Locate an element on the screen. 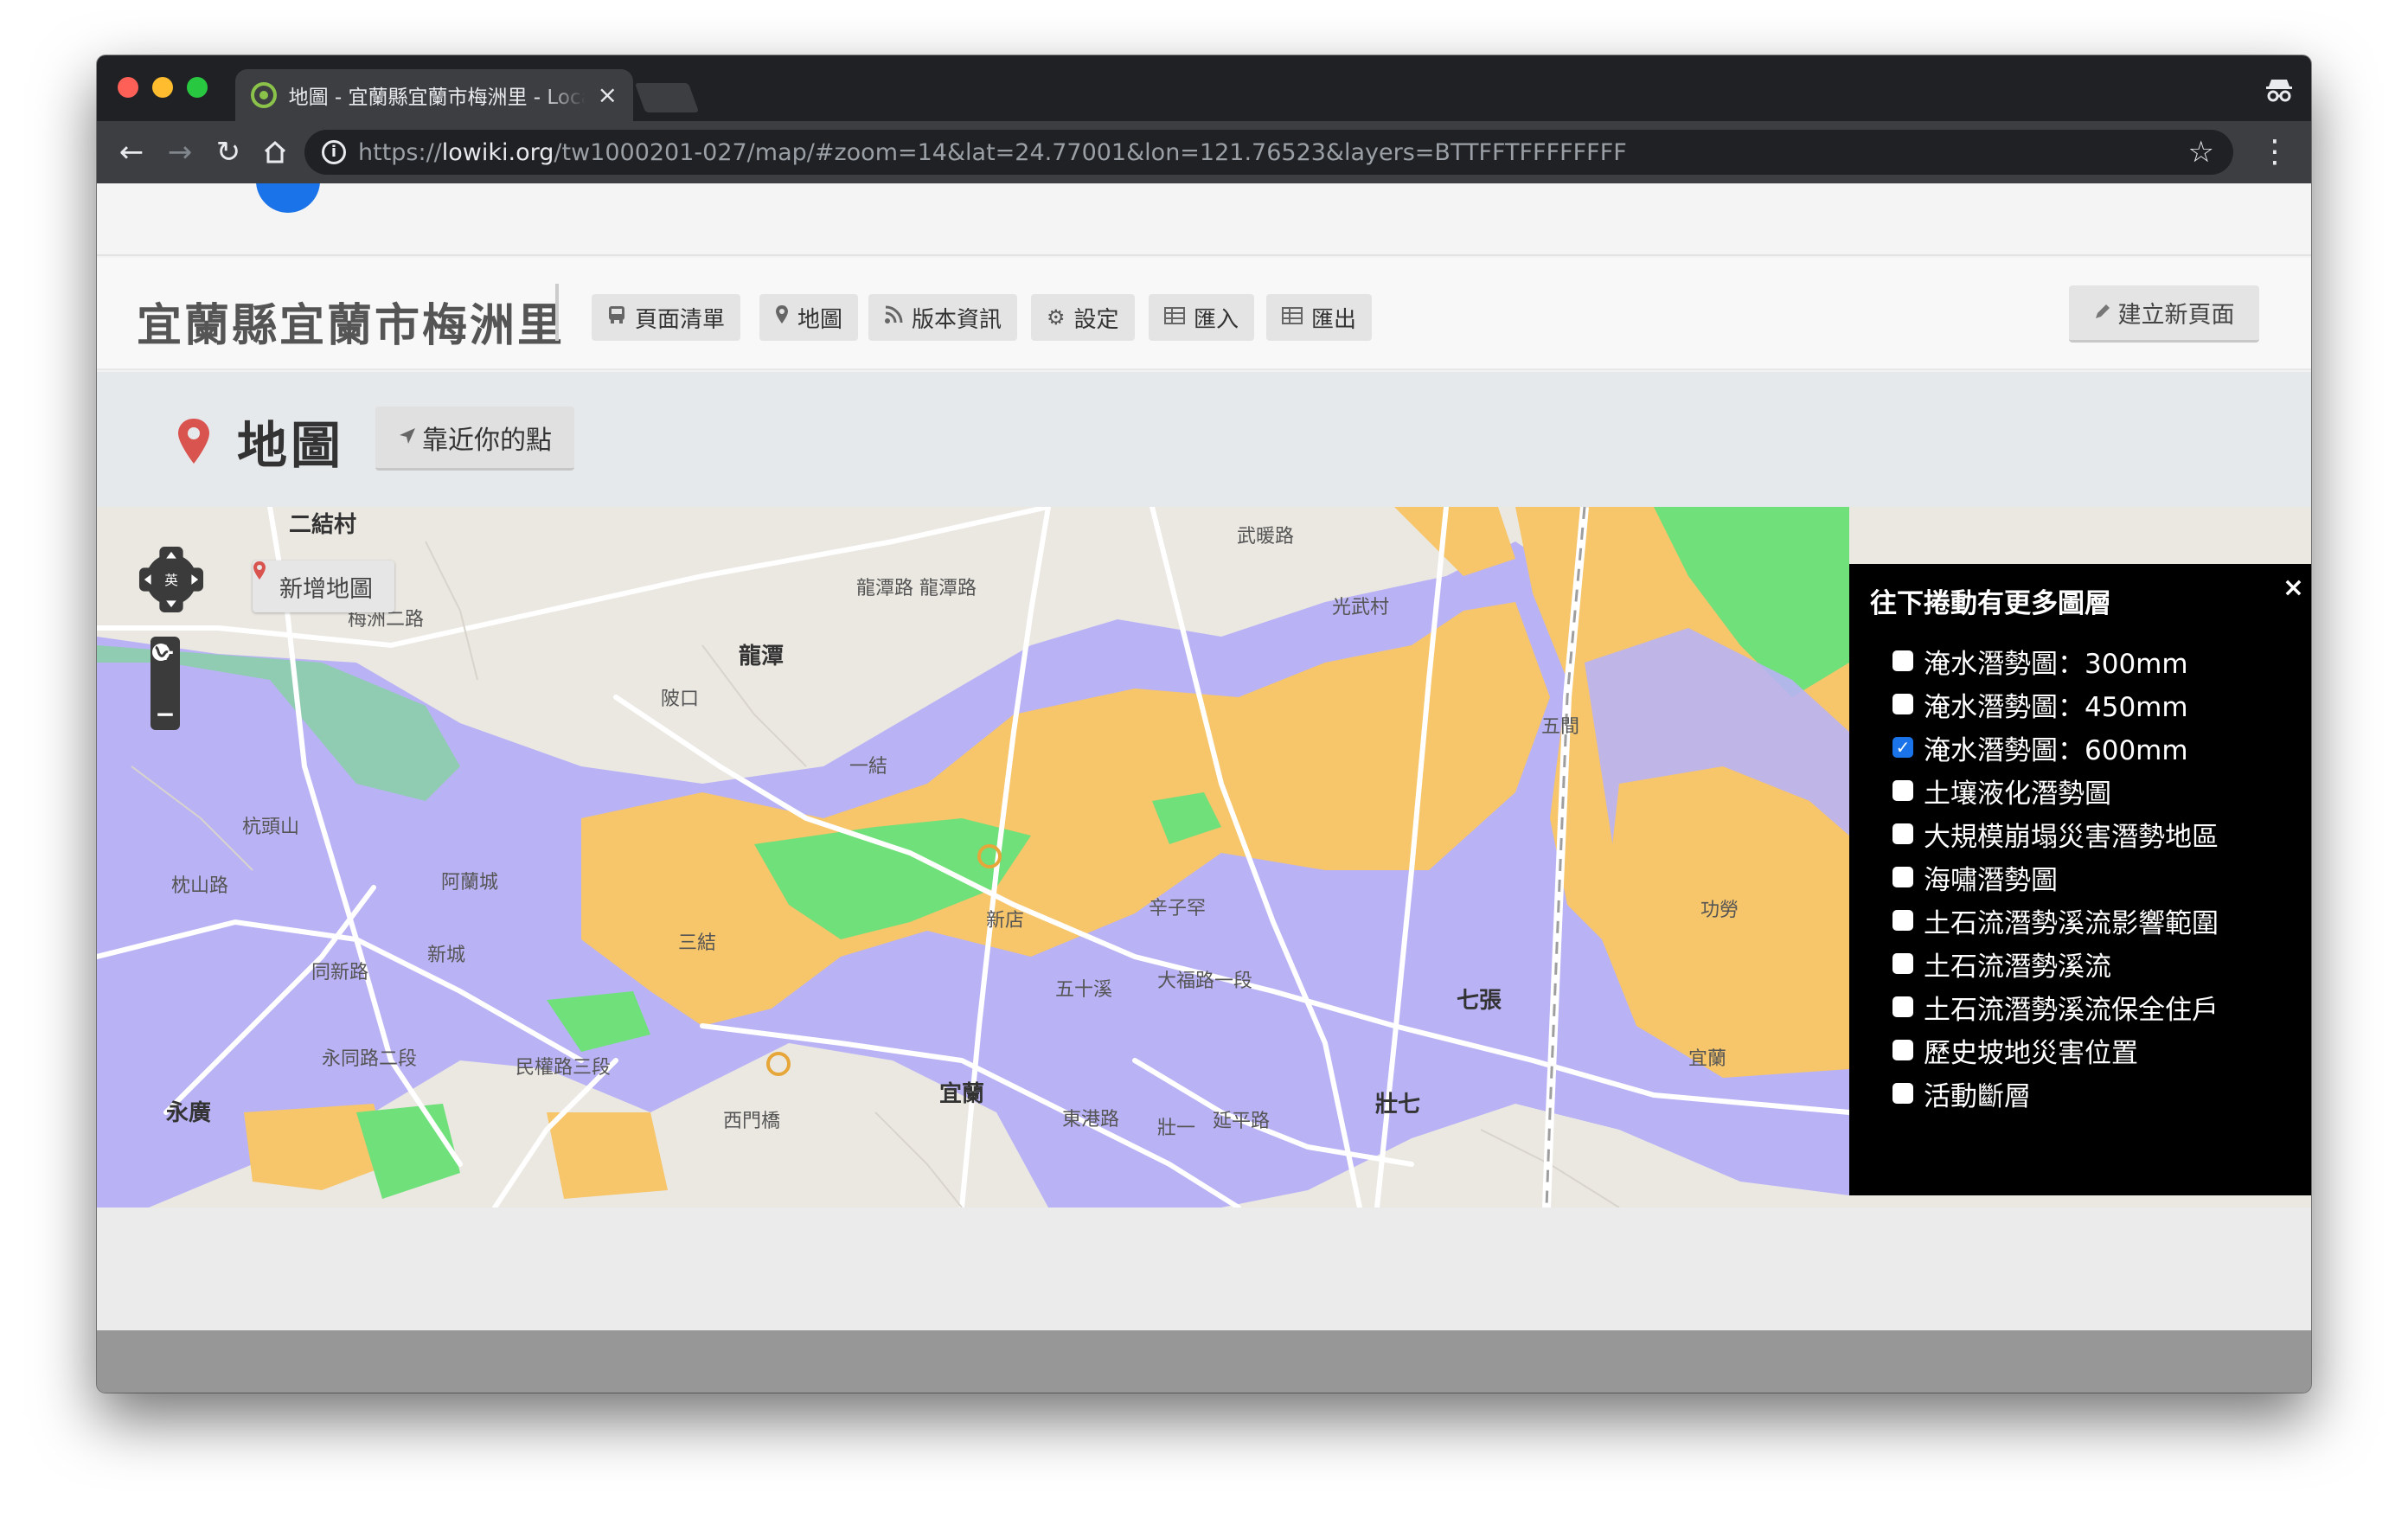 The height and width of the screenshot is (1531, 2408). tab-close-icon: × is located at coordinates (608, 95).